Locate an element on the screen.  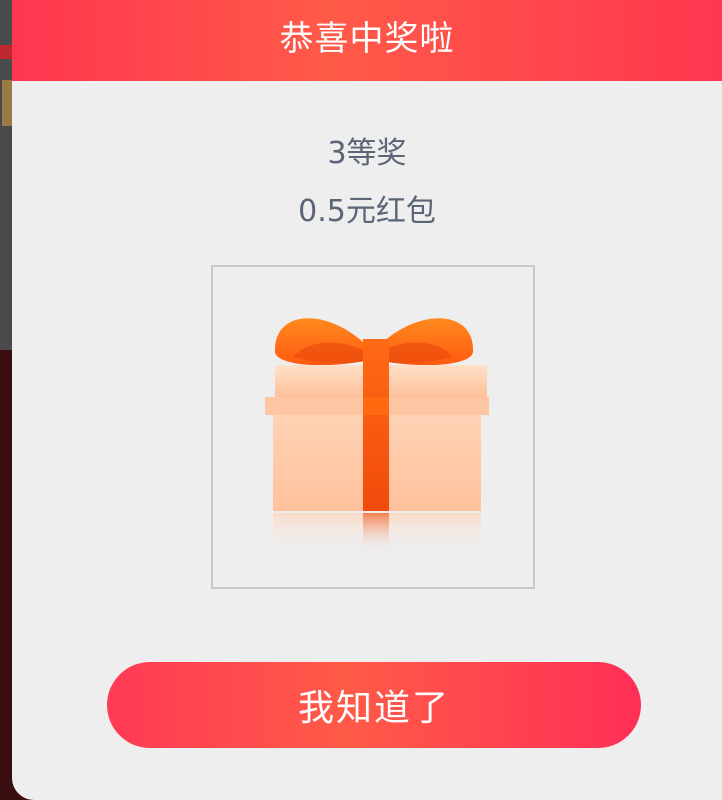
dialog-header: 恭喜中奖啦 is located at coordinates (367, 40).